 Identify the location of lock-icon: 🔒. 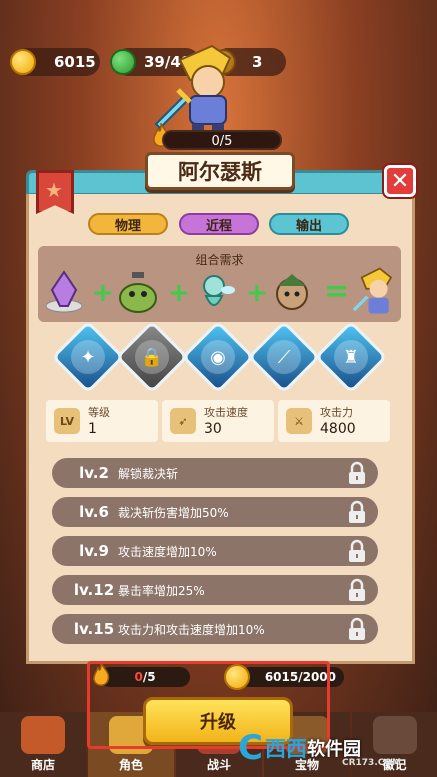
(152, 357).